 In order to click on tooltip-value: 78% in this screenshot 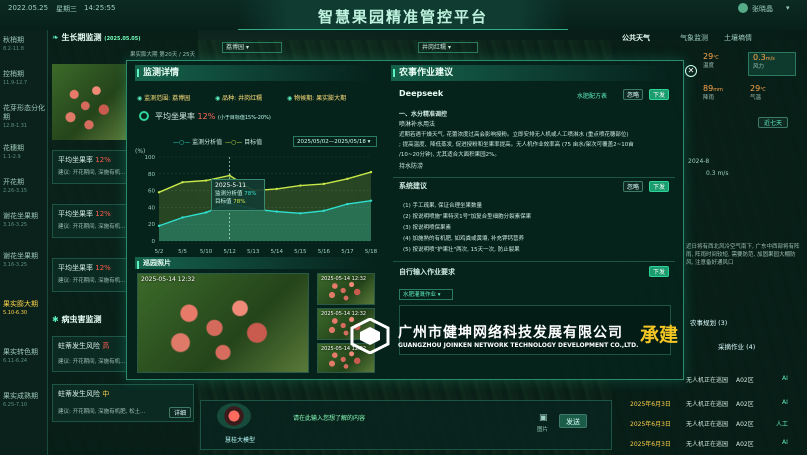, I will do `click(239, 202)`.